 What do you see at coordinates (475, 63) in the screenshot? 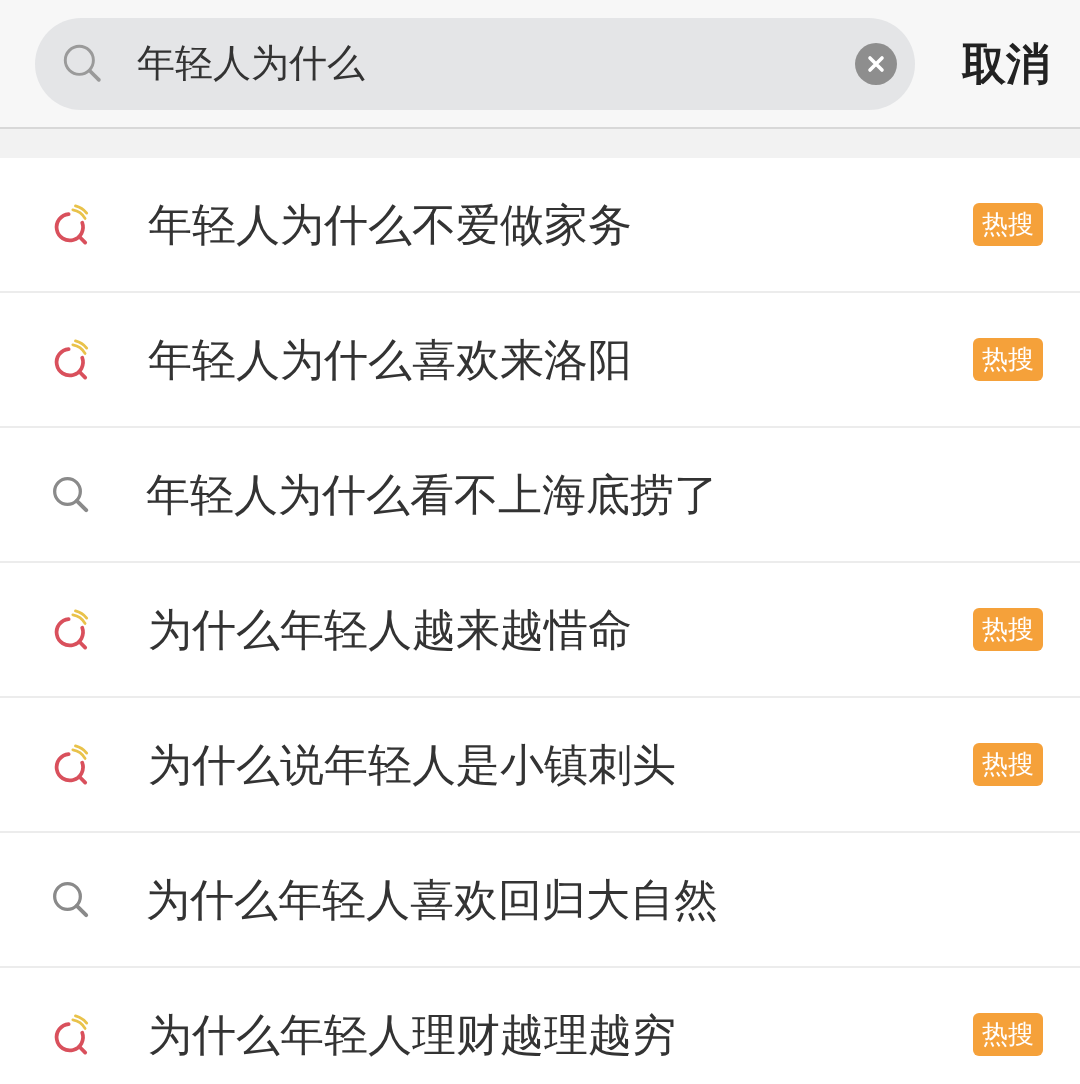
I see `search-field: 年轻人为什么` at bounding box center [475, 63].